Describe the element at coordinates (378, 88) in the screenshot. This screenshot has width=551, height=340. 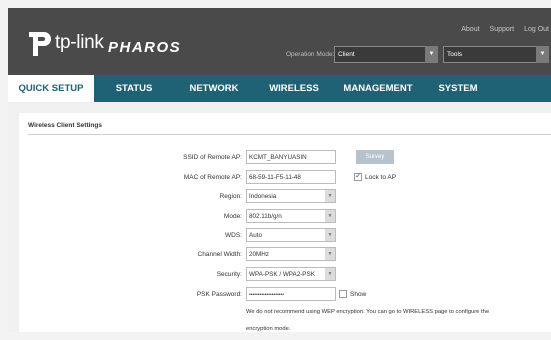
I see `tab-management: MANAGEMENT` at that location.